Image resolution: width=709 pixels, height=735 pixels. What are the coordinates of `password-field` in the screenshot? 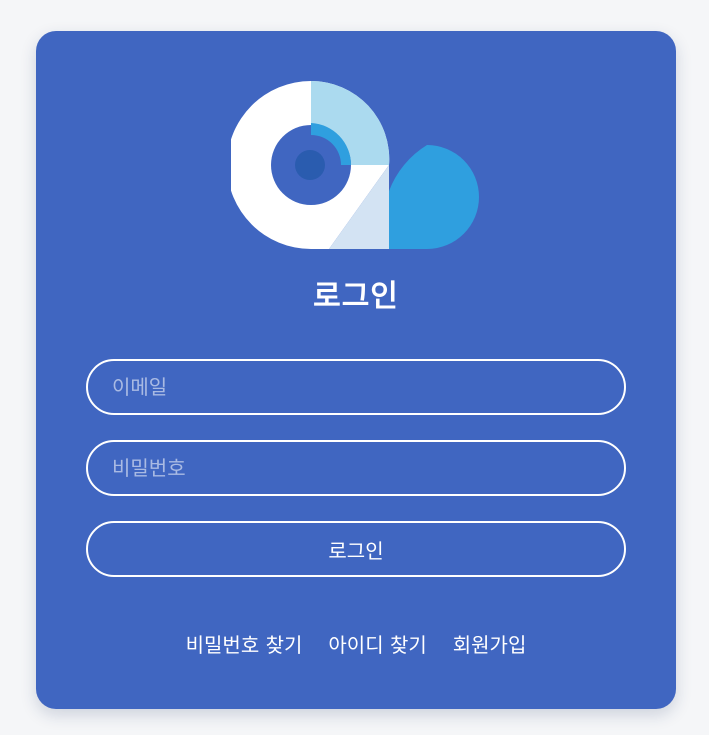 It's located at (356, 468).